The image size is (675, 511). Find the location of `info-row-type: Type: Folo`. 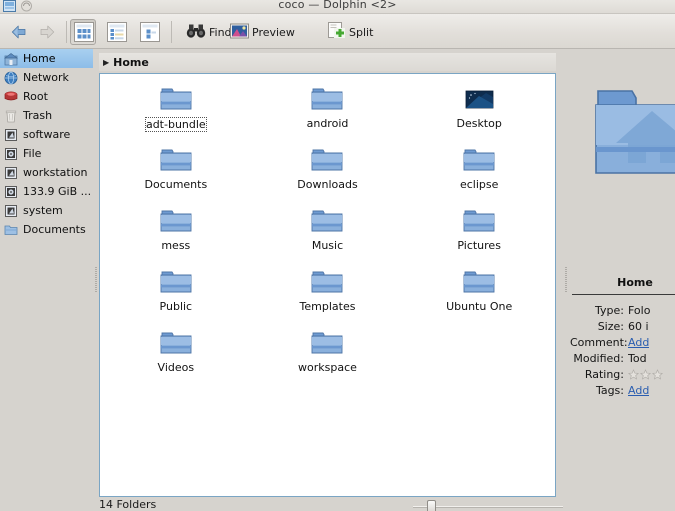

info-row-type: Type: Folo is located at coordinates (622, 310).